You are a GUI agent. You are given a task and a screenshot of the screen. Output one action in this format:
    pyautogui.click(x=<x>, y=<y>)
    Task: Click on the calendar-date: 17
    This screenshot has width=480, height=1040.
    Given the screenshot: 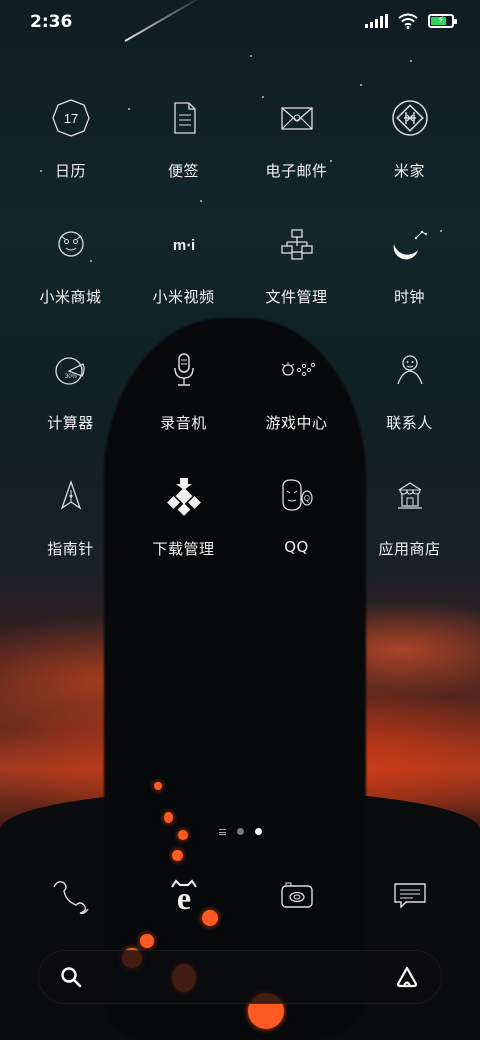 What is the action you would take?
    pyautogui.click(x=70, y=118)
    